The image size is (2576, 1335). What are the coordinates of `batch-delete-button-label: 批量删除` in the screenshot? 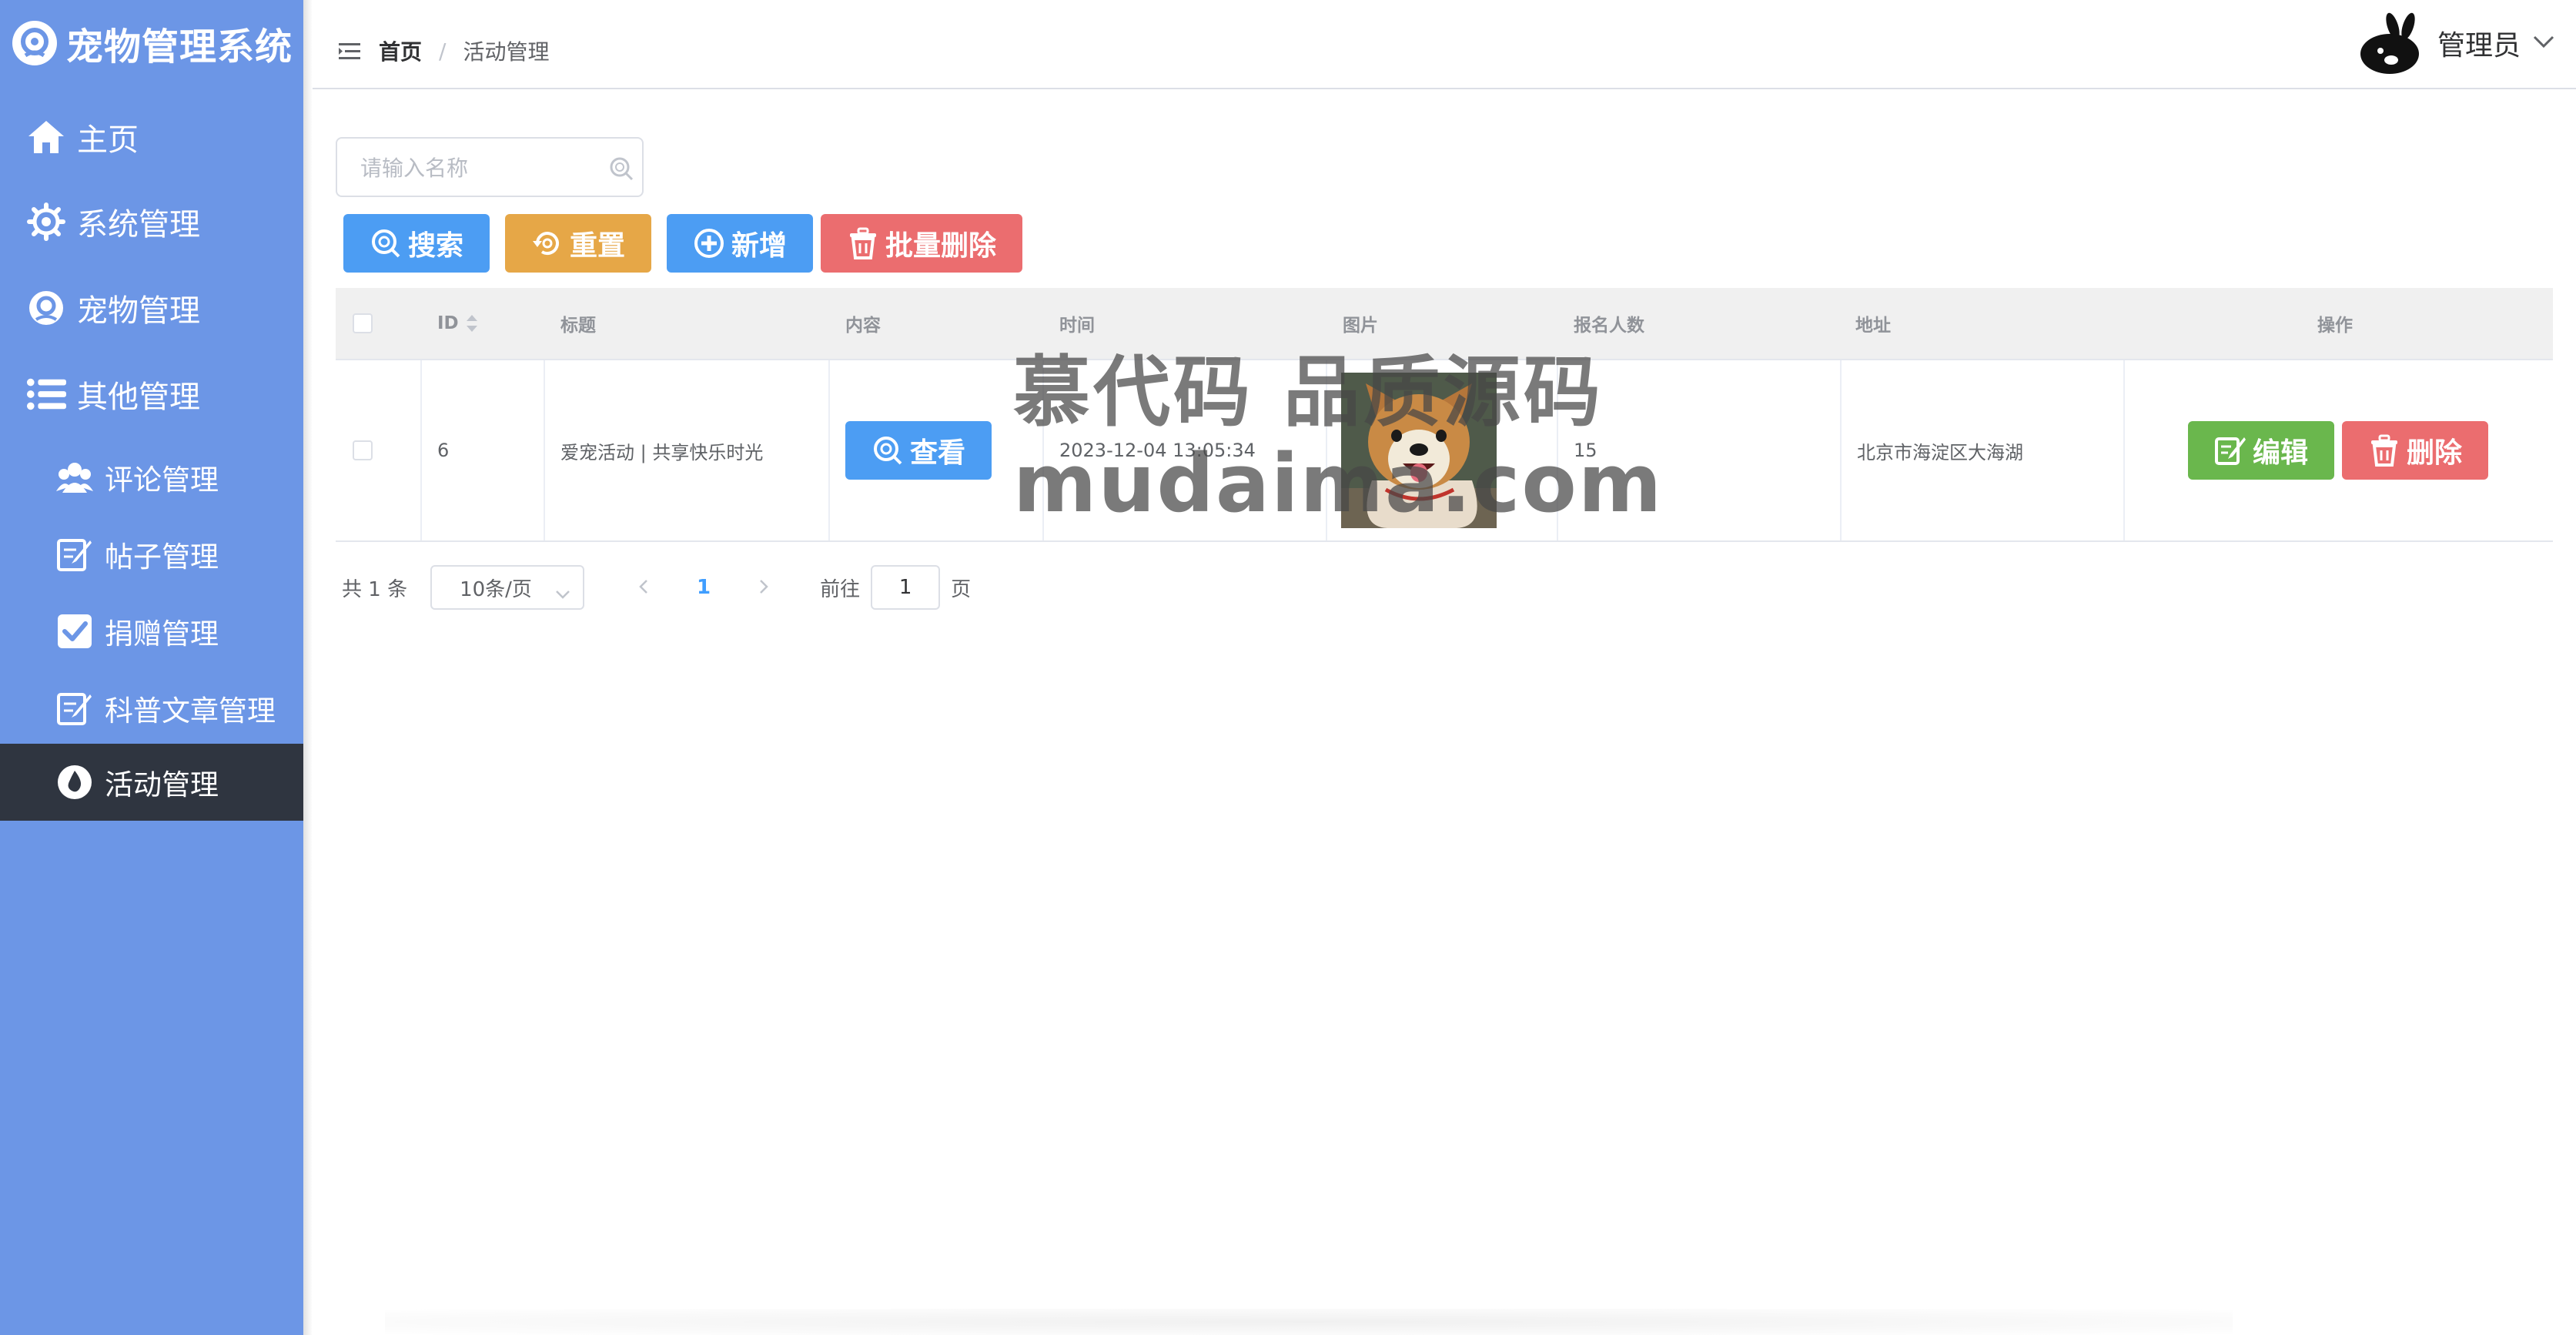 It's located at (941, 245).